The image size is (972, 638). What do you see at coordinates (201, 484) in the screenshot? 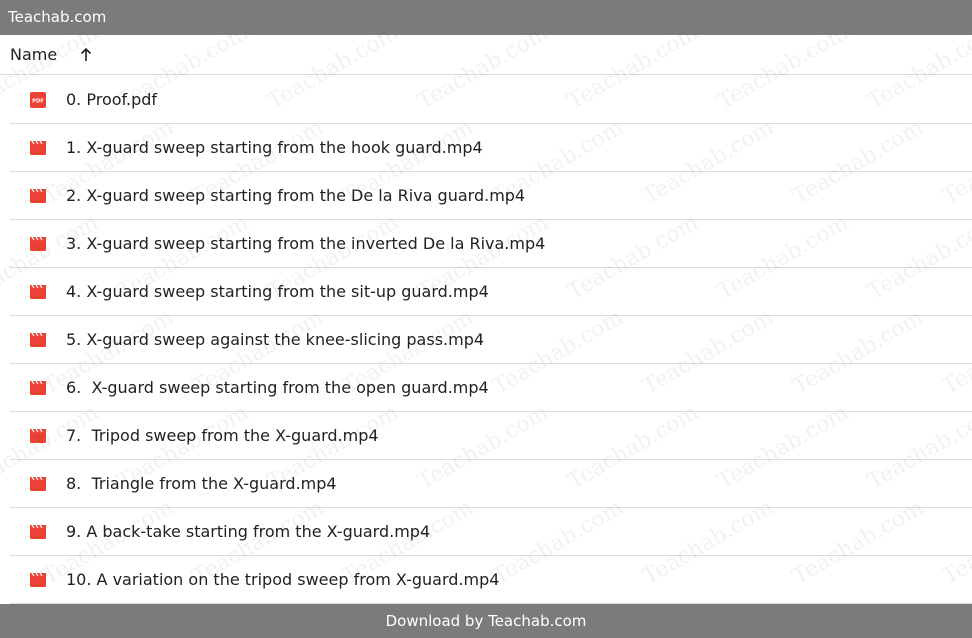
I see `file-name: 8. Triangle from the X-guard.mp4` at bounding box center [201, 484].